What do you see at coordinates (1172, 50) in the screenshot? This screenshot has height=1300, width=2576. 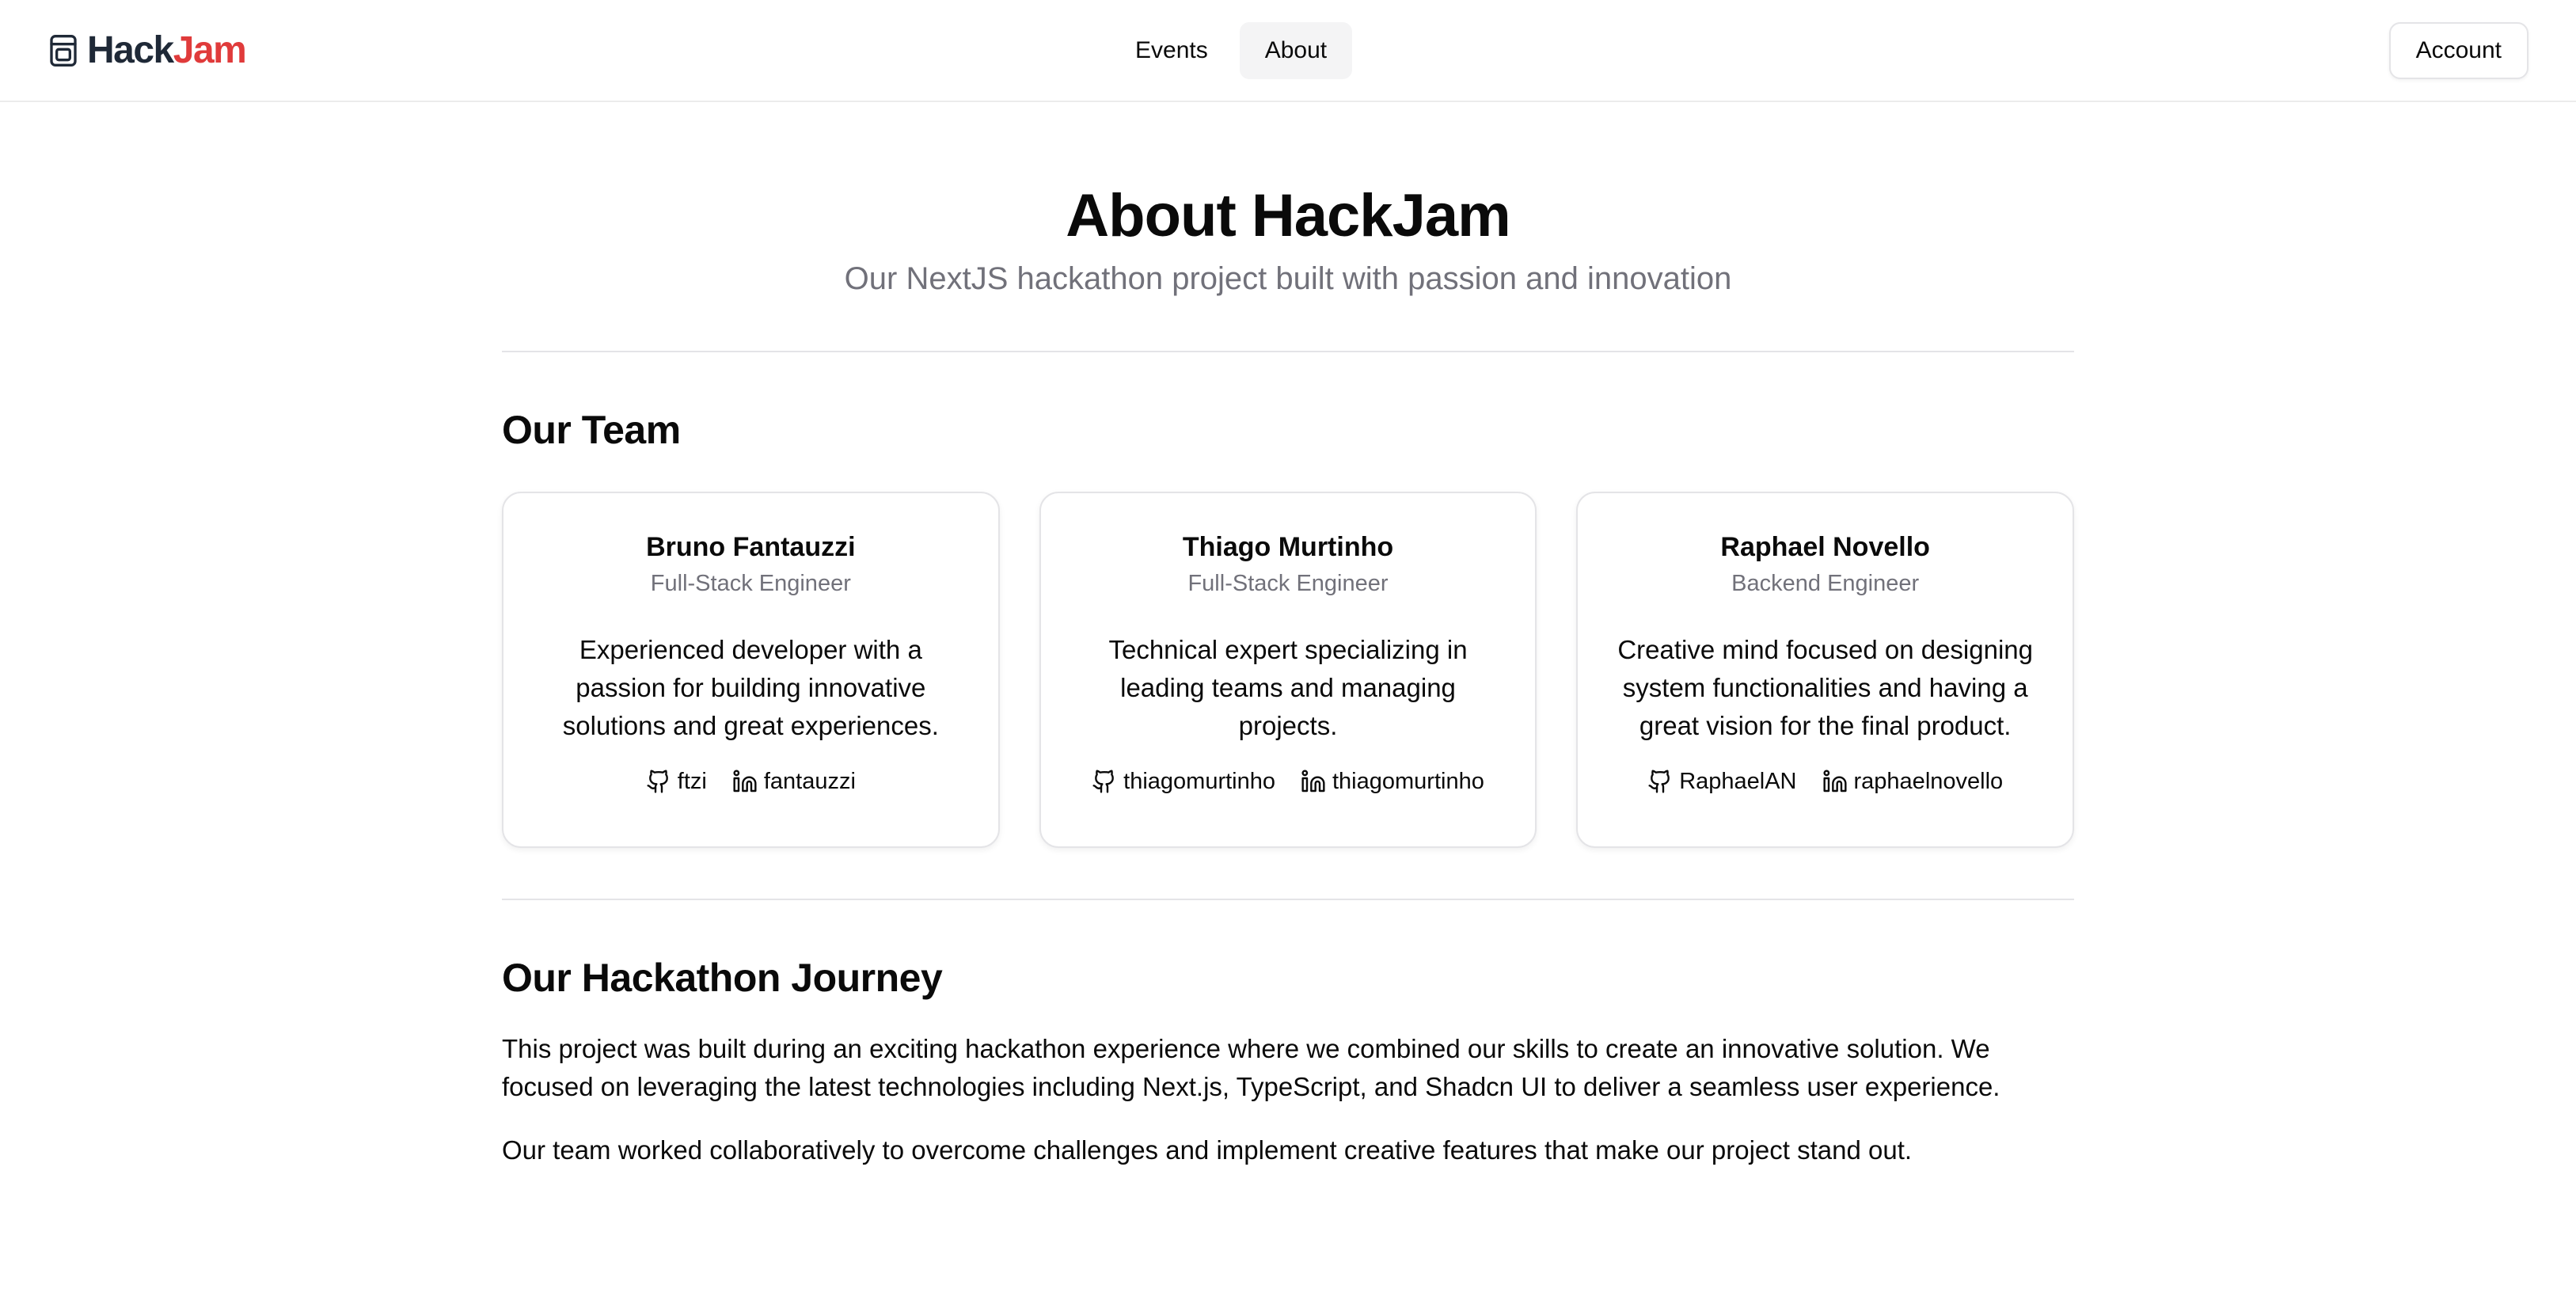 I see `nav-item-events: Events` at bounding box center [1172, 50].